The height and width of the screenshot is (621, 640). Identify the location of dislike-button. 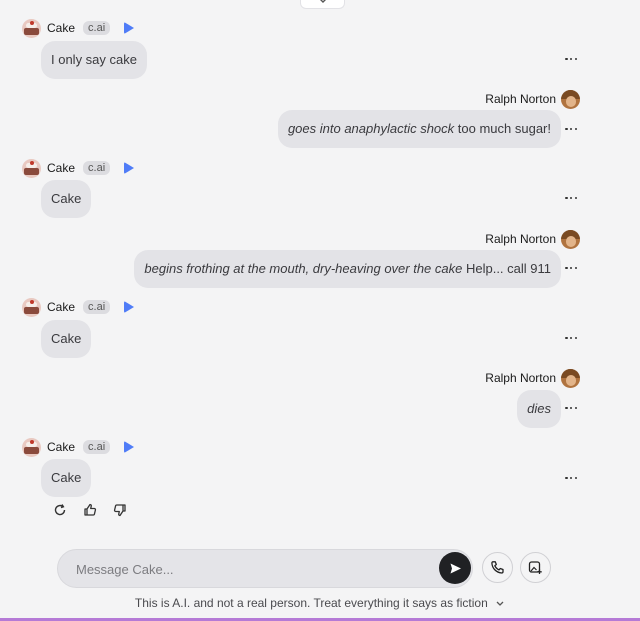
(120, 510).